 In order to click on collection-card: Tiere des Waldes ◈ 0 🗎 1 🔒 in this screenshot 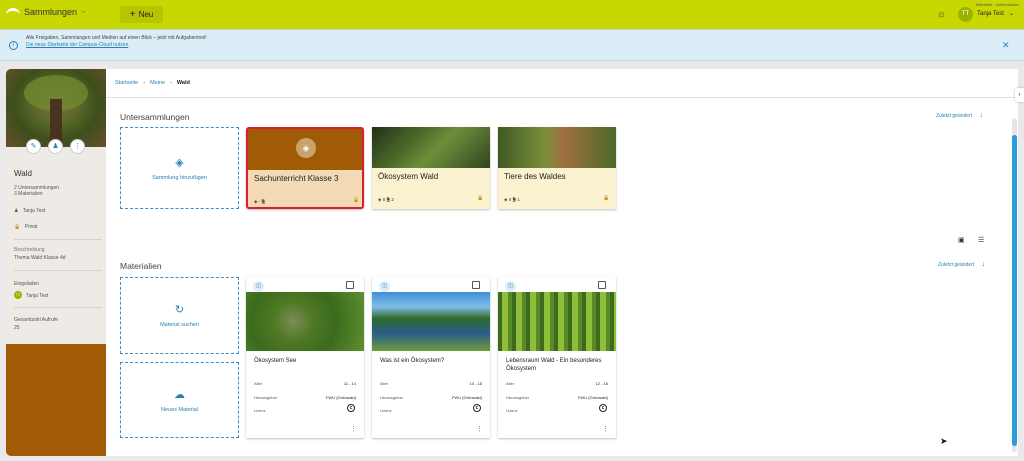, I will do `click(557, 168)`.